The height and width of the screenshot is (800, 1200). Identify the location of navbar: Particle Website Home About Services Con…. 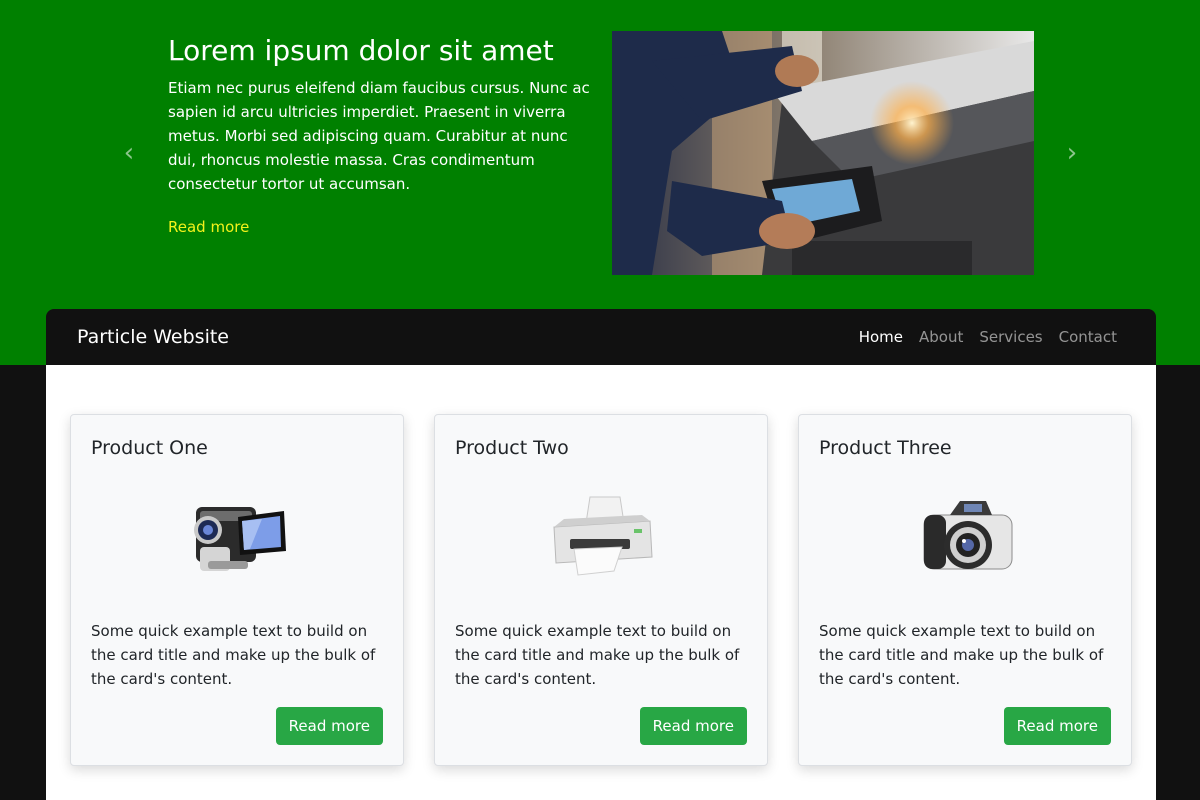
(601, 337).